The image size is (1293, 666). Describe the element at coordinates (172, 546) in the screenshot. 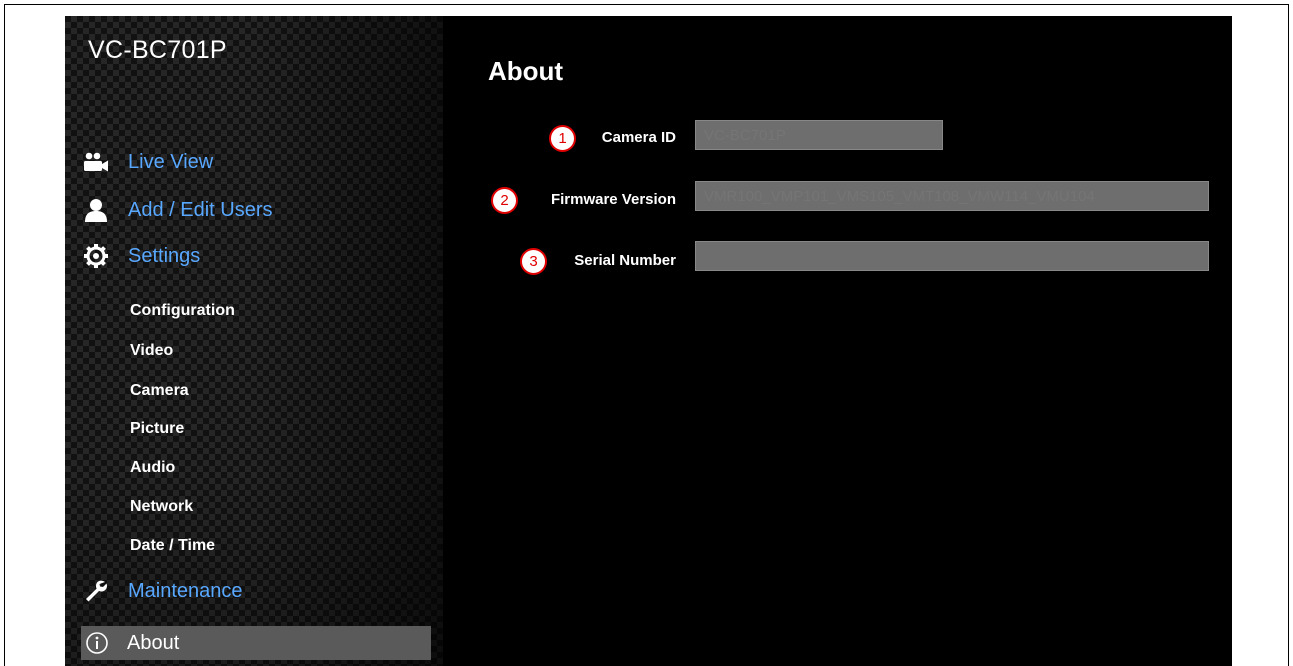

I see `nav-date-time: Date / Time` at that location.